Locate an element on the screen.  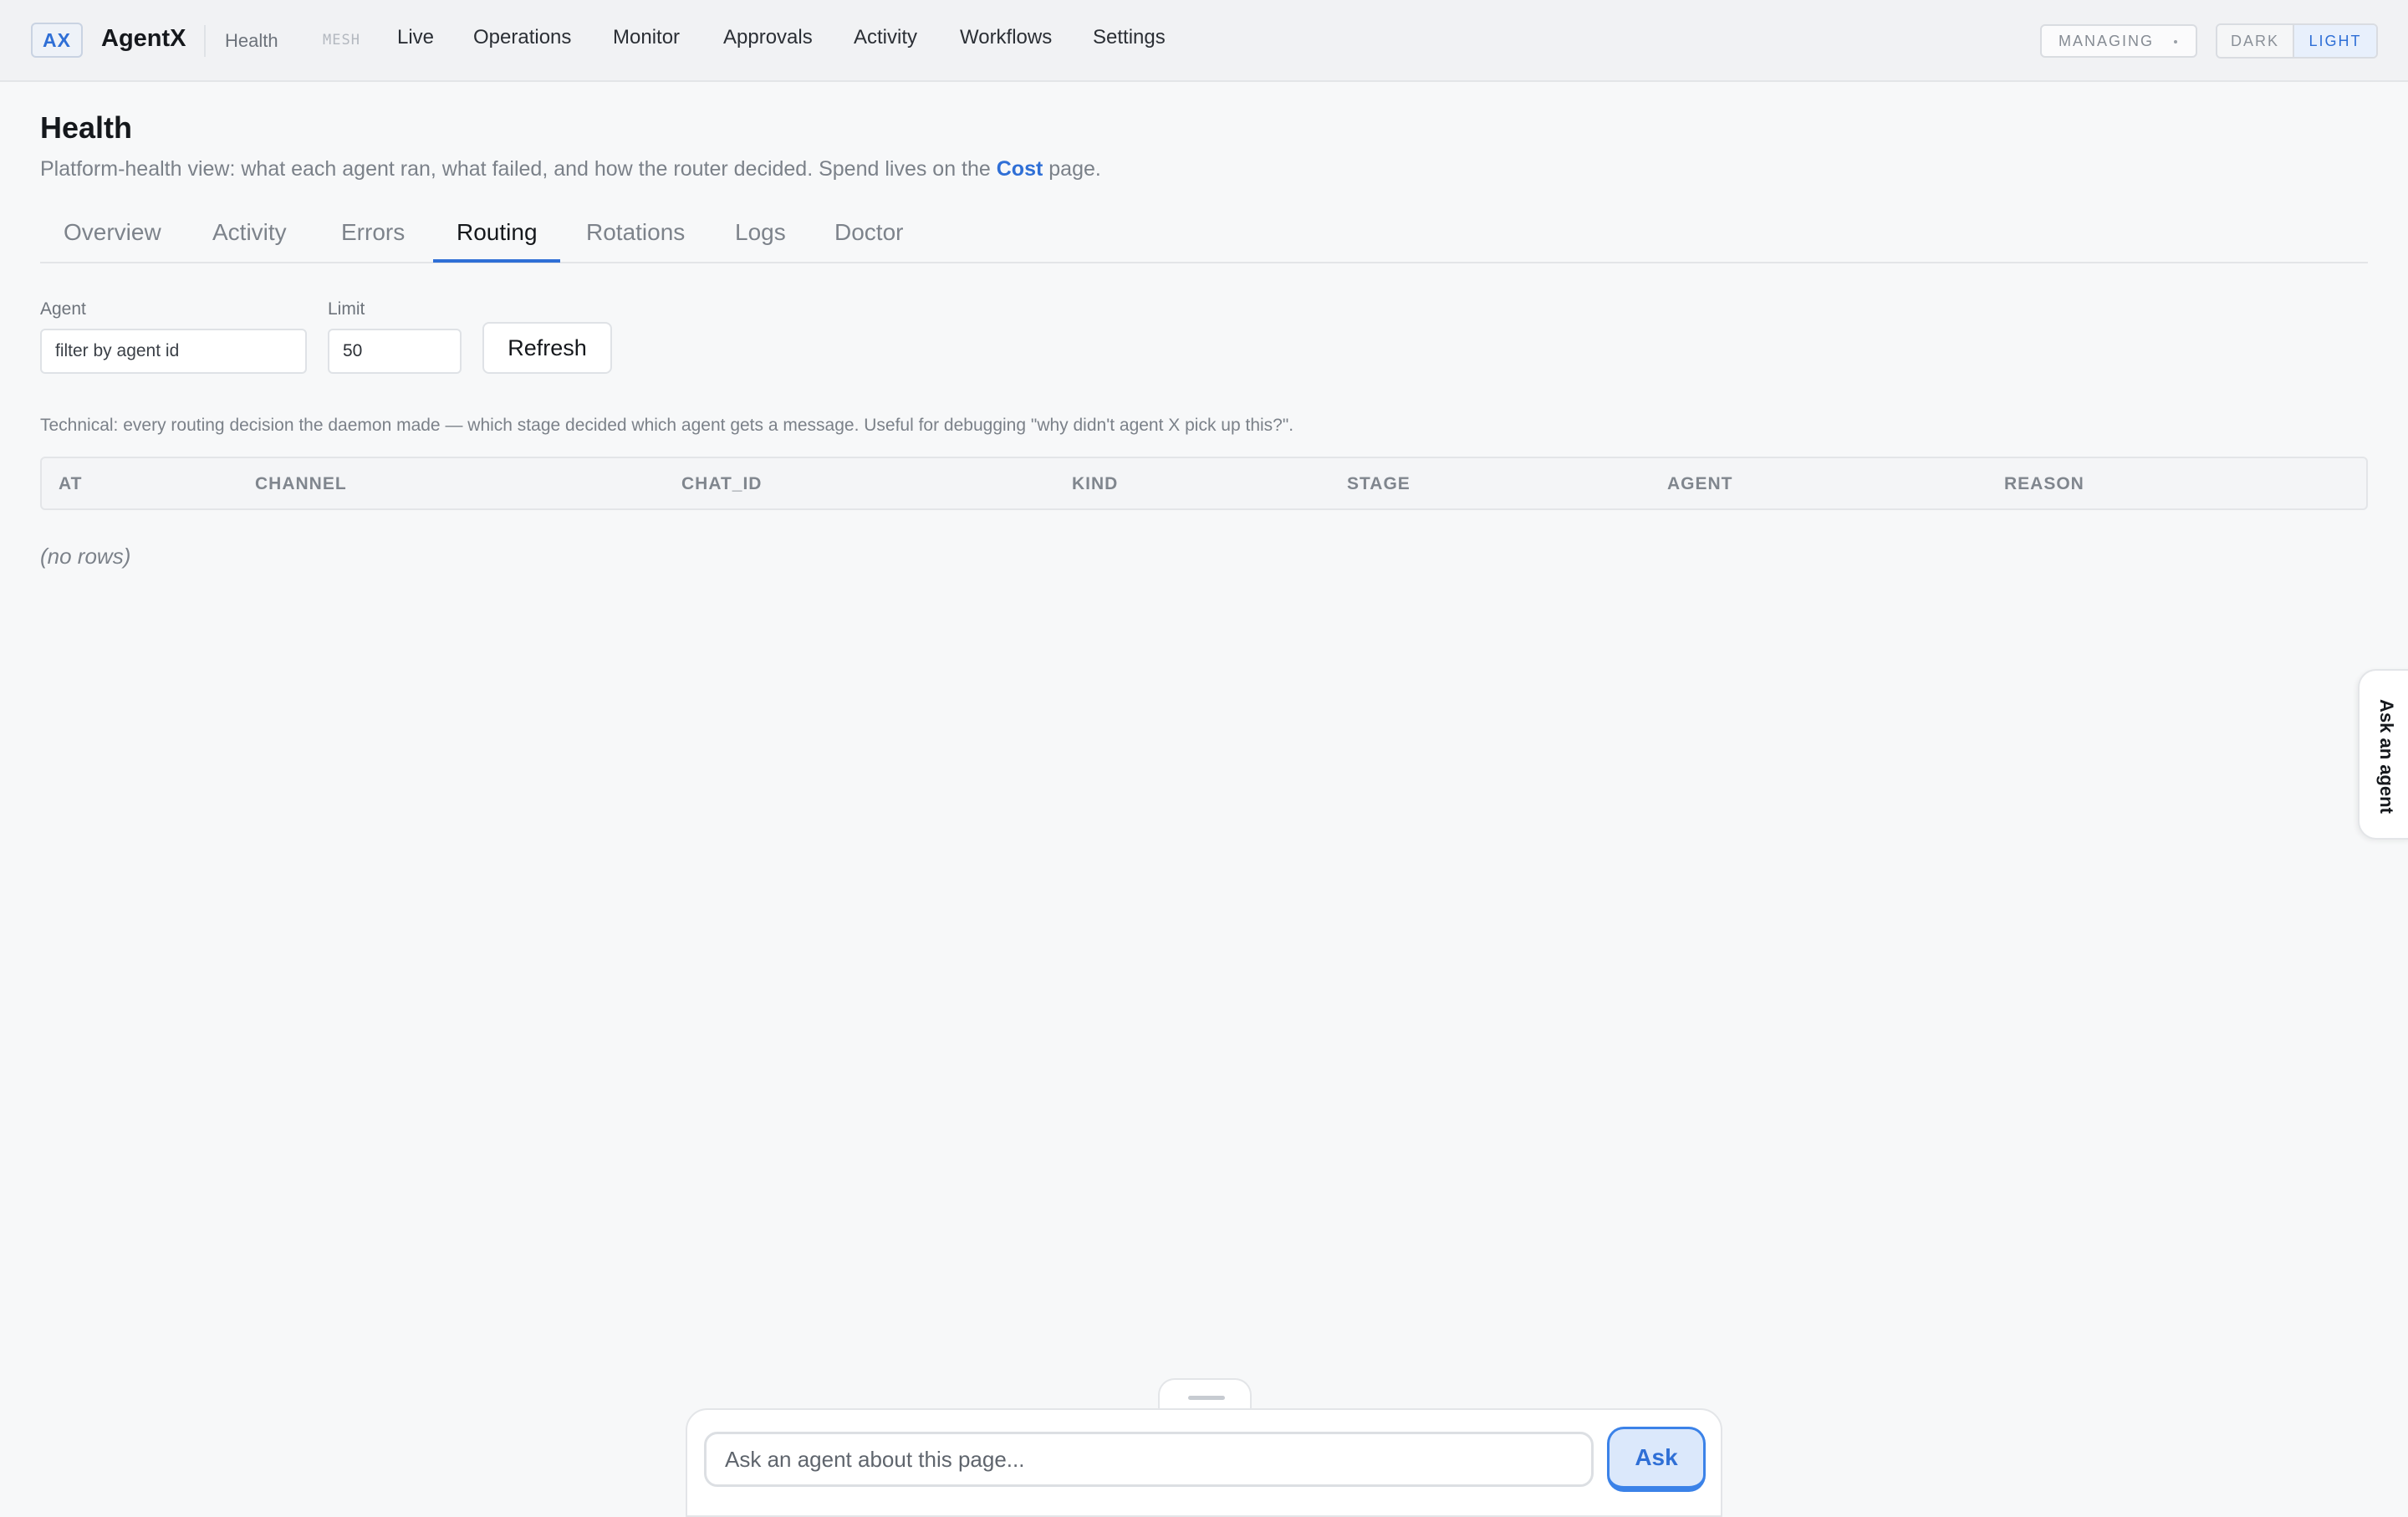
ask-agent-side-tab-label: Ask an agent is located at coordinates (2386, 756).